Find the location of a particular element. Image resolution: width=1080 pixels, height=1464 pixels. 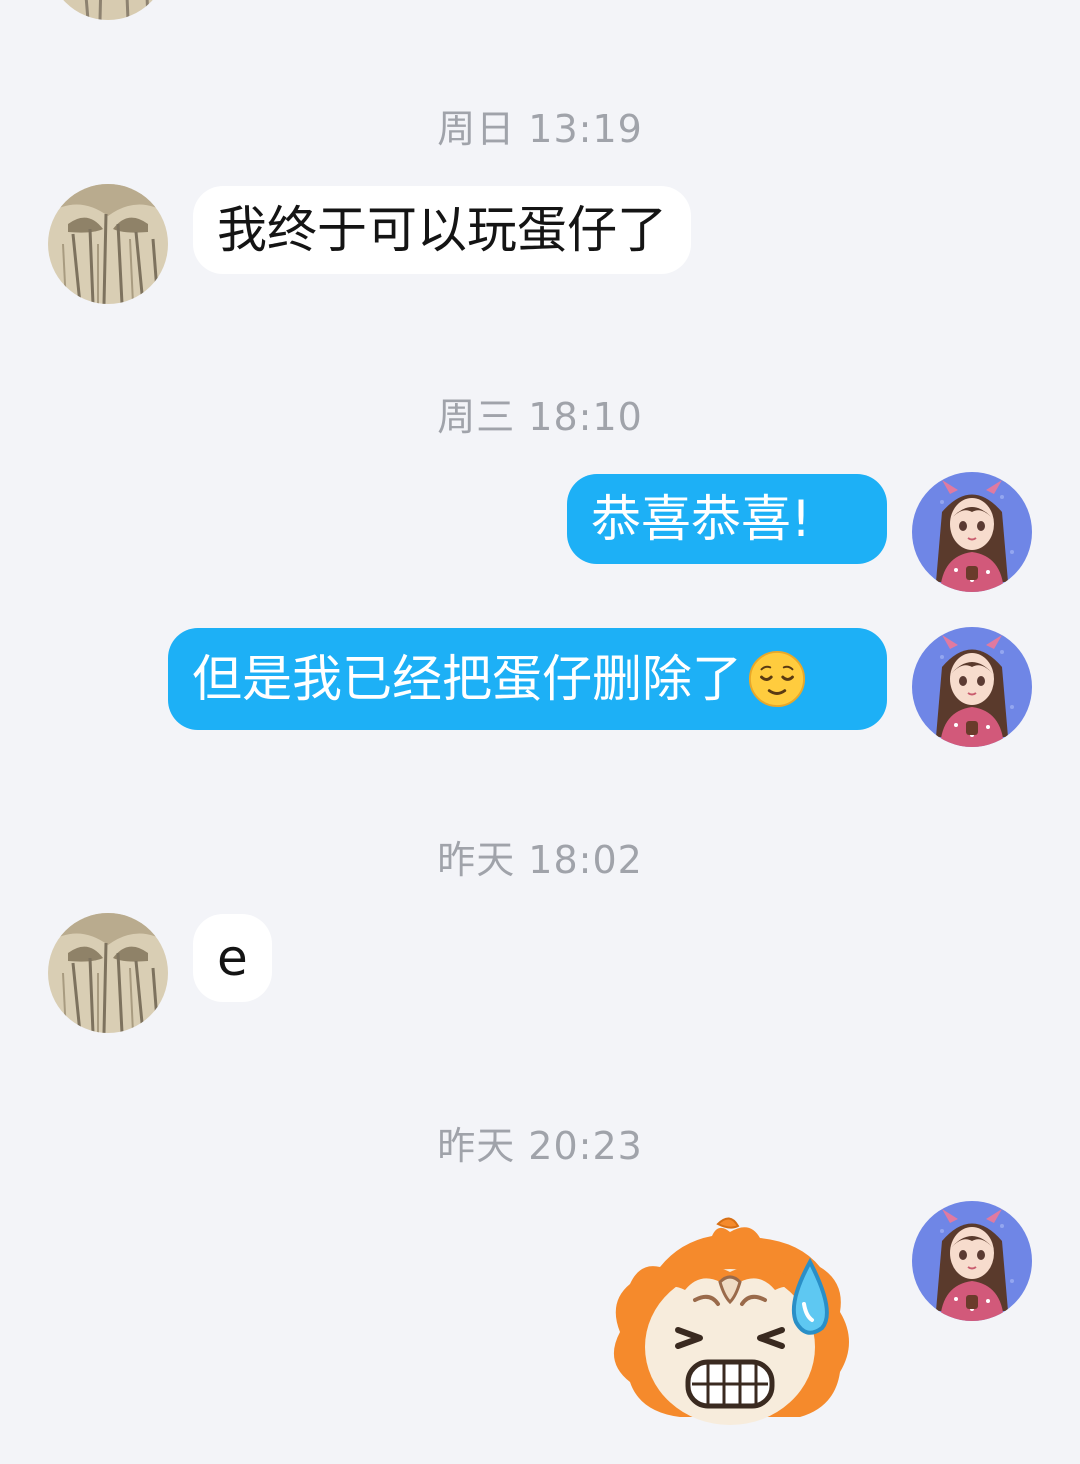

message-text: e is located at coordinates (232, 958).